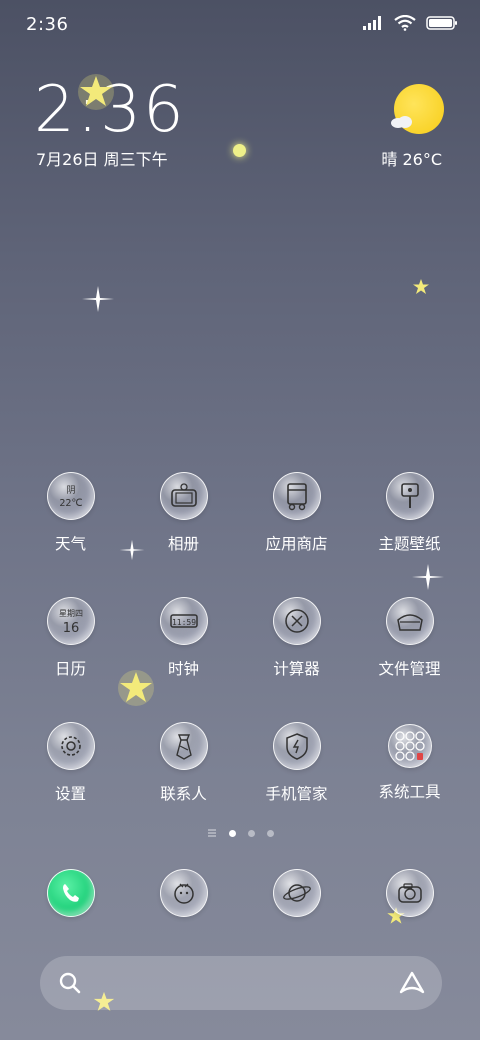 The height and width of the screenshot is (1040, 480). Describe the element at coordinates (241, 983) in the screenshot. I see `search-bar` at that location.